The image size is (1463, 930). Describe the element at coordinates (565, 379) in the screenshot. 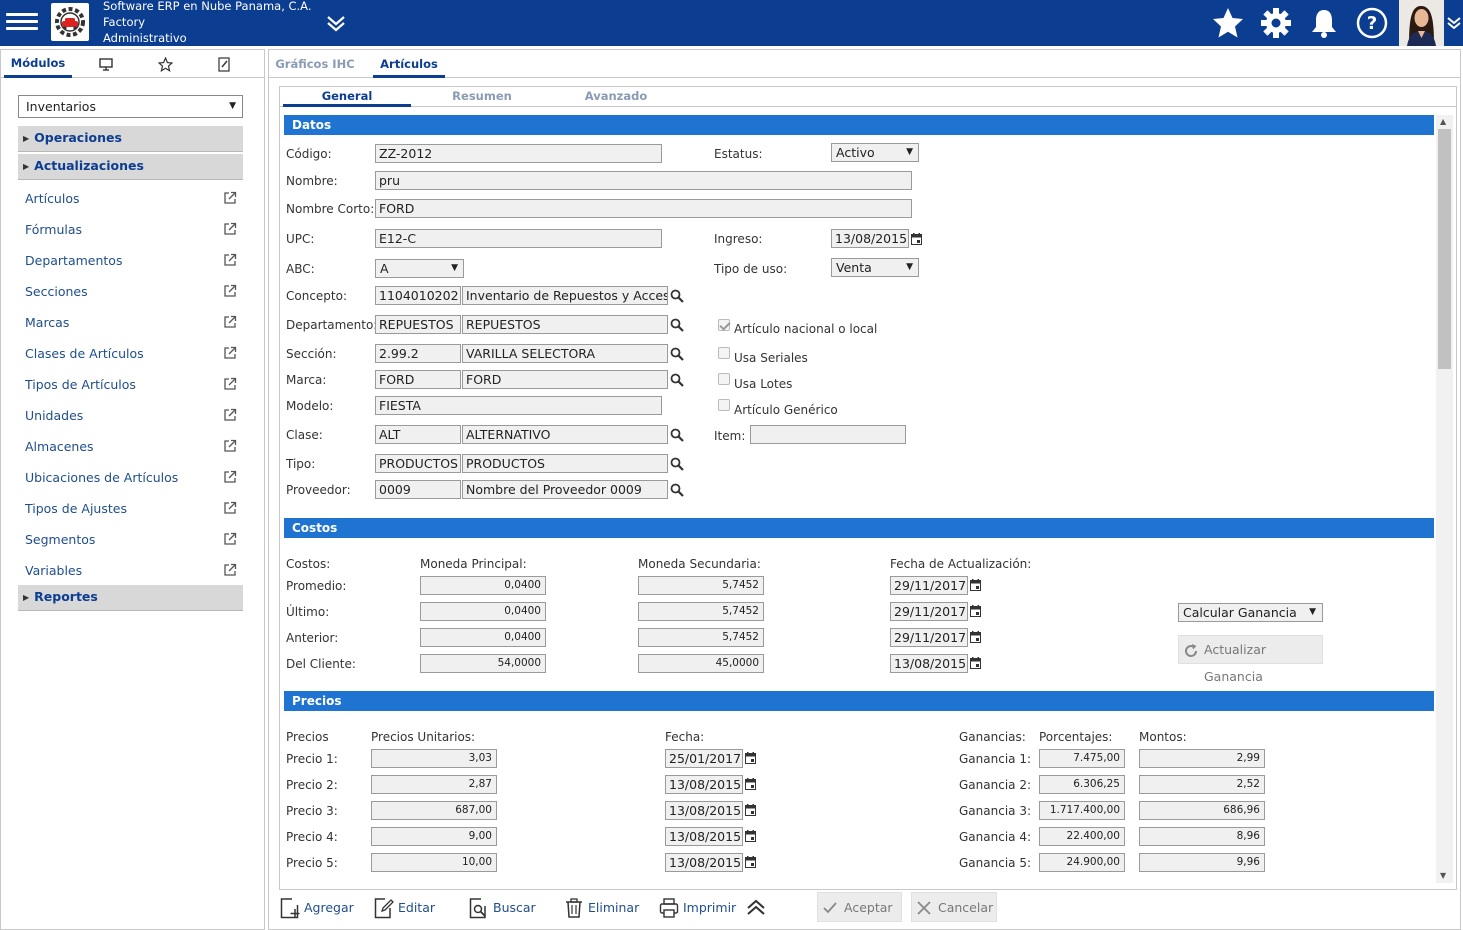

I see `marca-desc-field: FORD` at that location.